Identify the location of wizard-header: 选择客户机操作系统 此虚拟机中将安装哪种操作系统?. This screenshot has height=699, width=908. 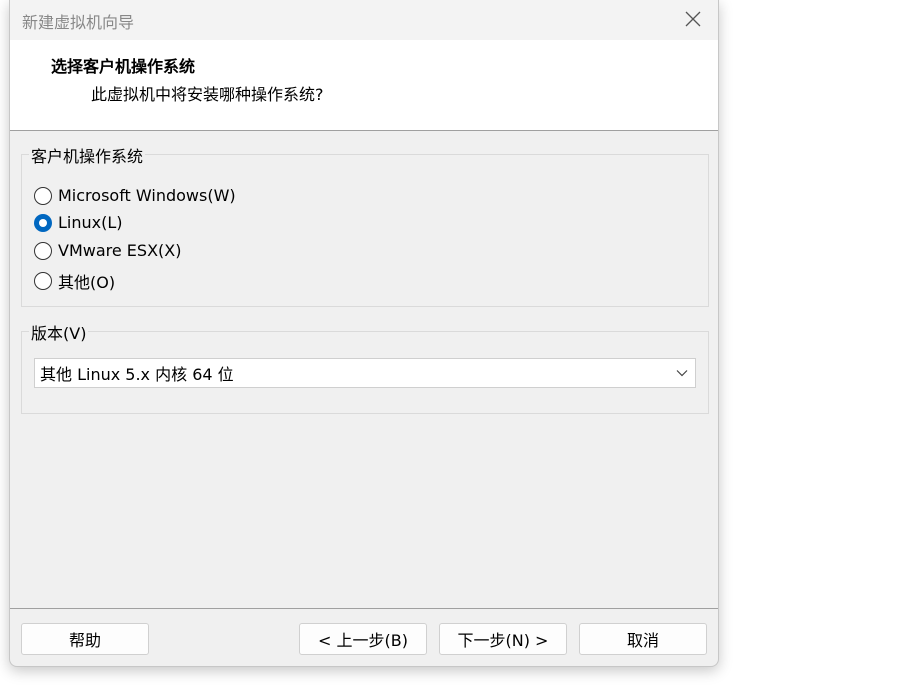
(364, 85).